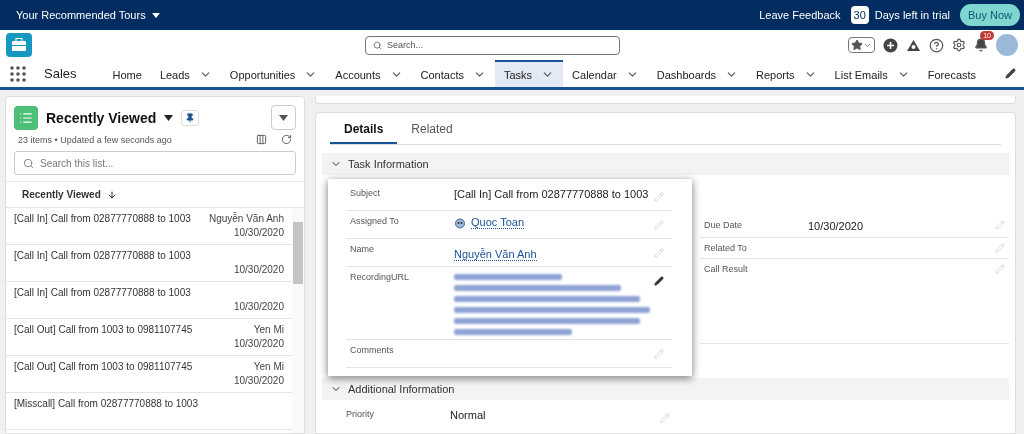 This screenshot has height=434, width=1024. Describe the element at coordinates (497, 222) in the screenshot. I see `user-link: Quoc Toan` at that location.